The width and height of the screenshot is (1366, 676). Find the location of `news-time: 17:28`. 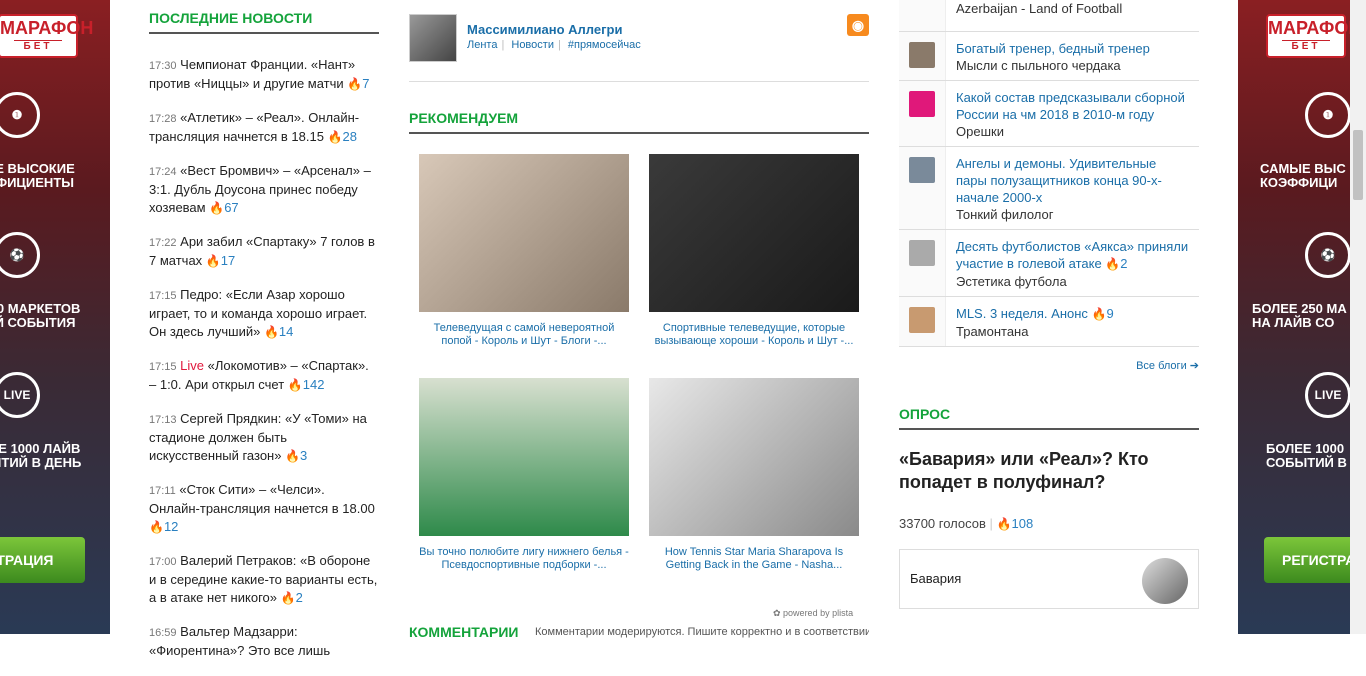

news-time: 17:28 is located at coordinates (163, 119).